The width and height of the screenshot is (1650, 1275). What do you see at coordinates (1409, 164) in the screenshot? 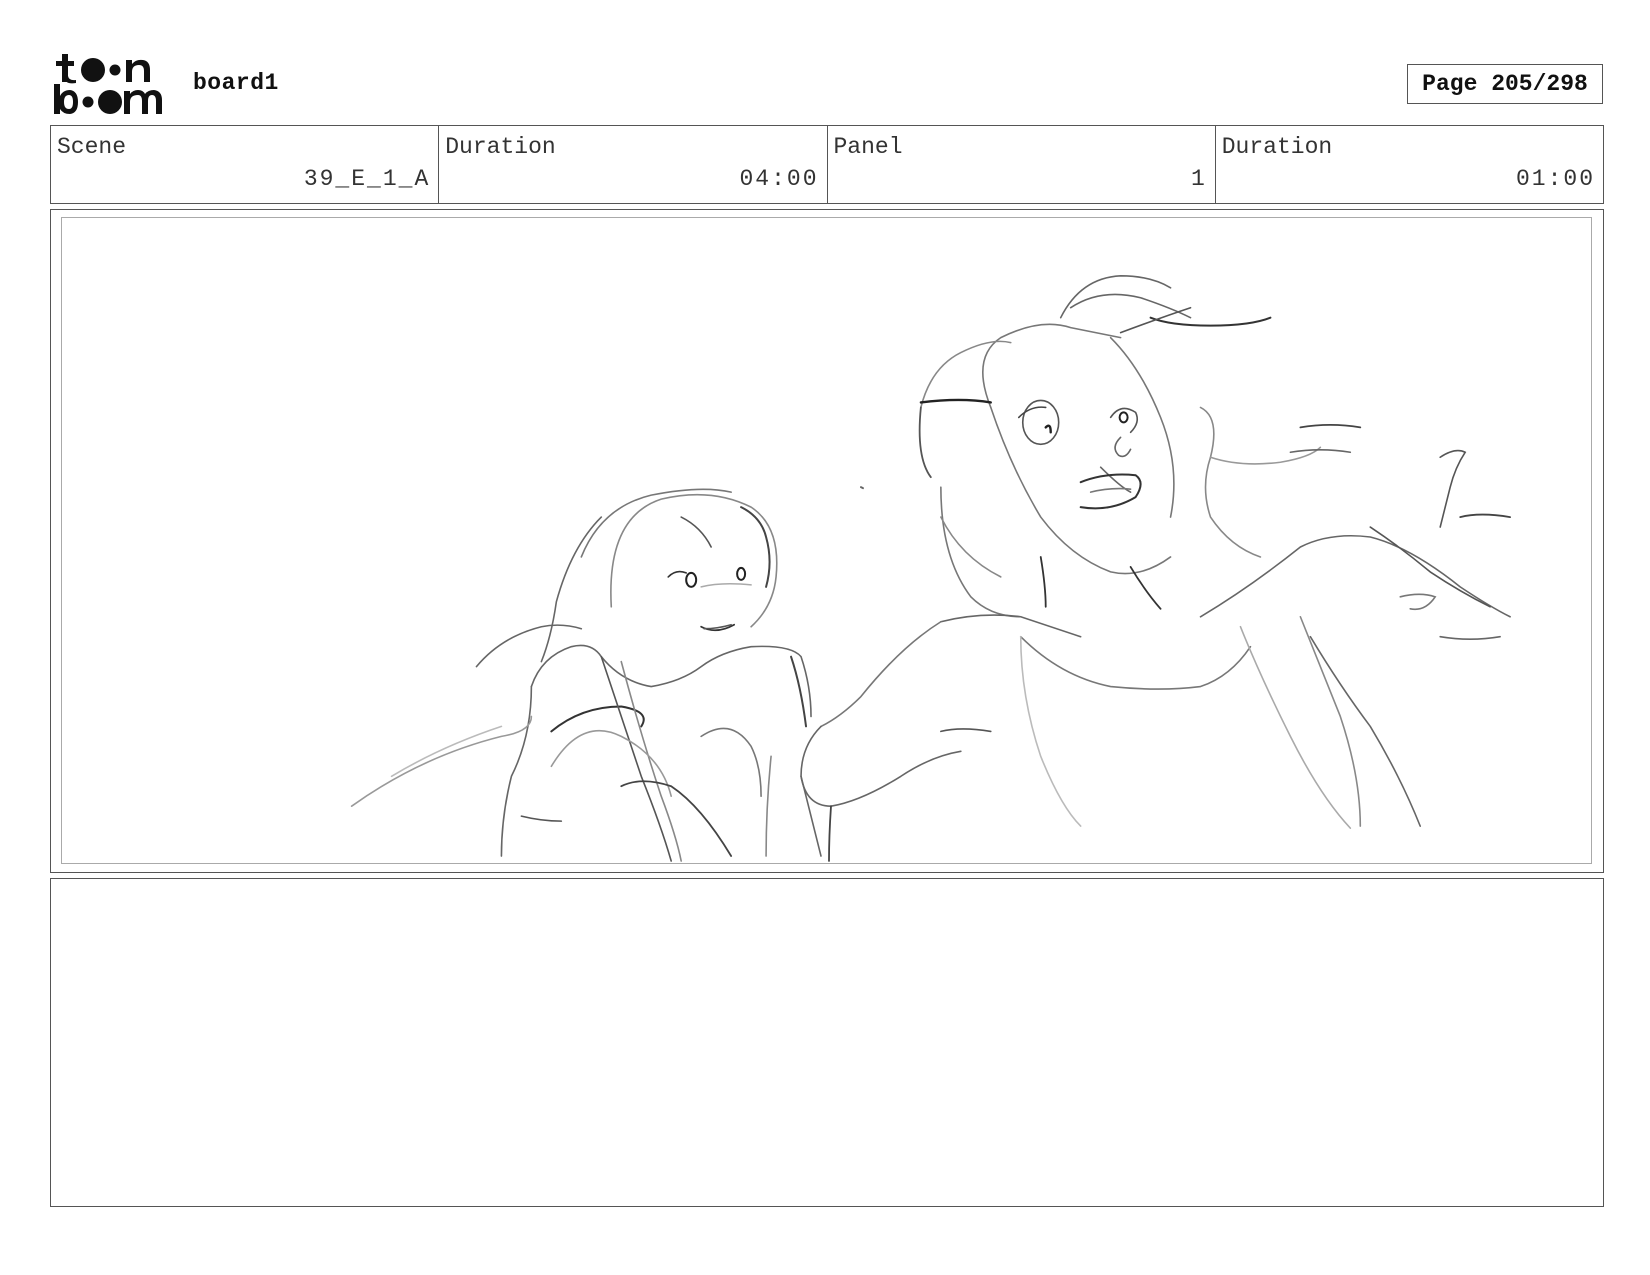
I see `panel-duration-cell: Duration 01:00` at bounding box center [1409, 164].